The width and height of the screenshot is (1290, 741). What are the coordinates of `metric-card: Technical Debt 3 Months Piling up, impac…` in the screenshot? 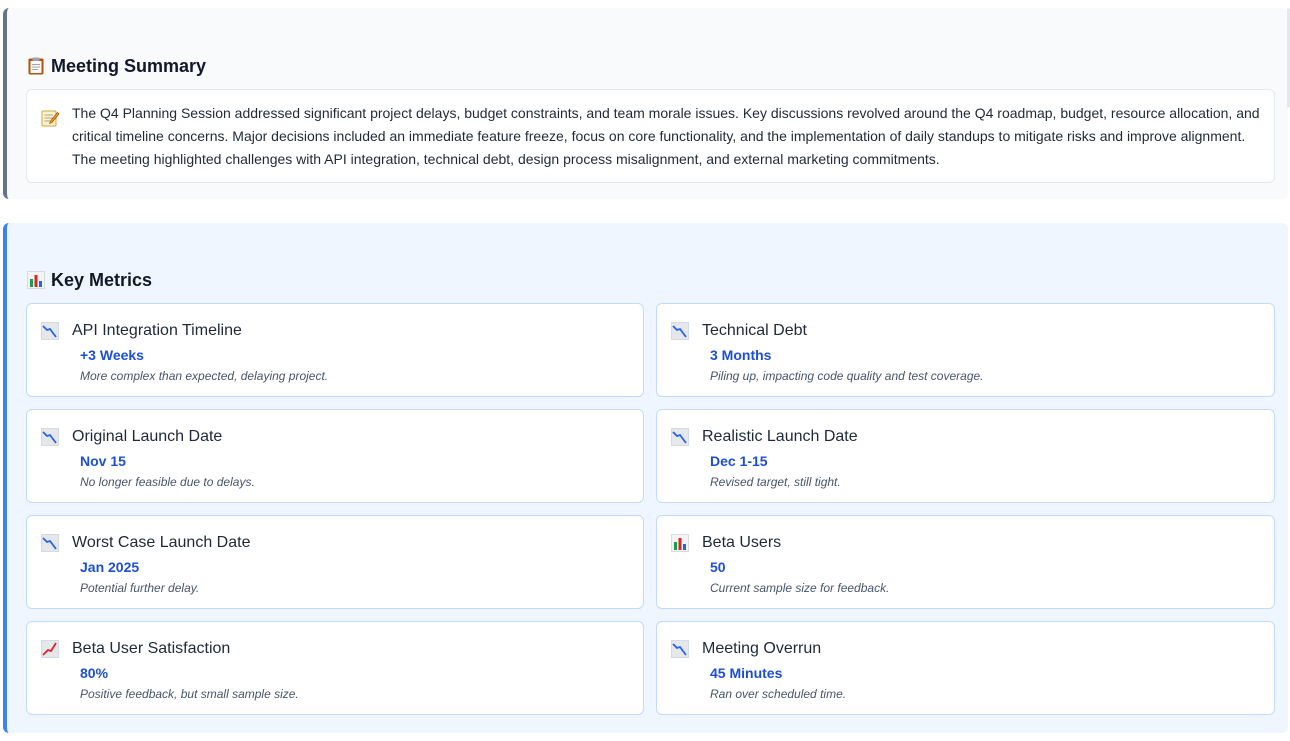 It's located at (965, 350).